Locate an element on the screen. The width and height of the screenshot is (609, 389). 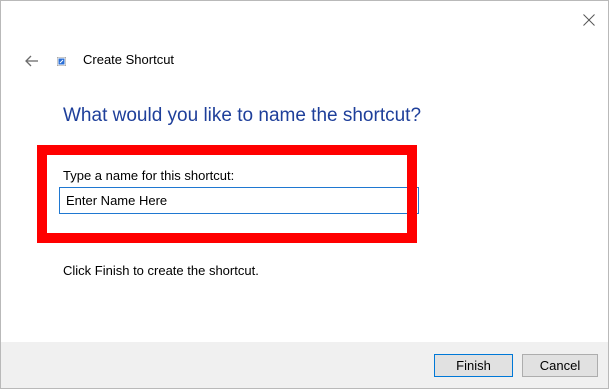
cancel-button: Cancel is located at coordinates (560, 365).